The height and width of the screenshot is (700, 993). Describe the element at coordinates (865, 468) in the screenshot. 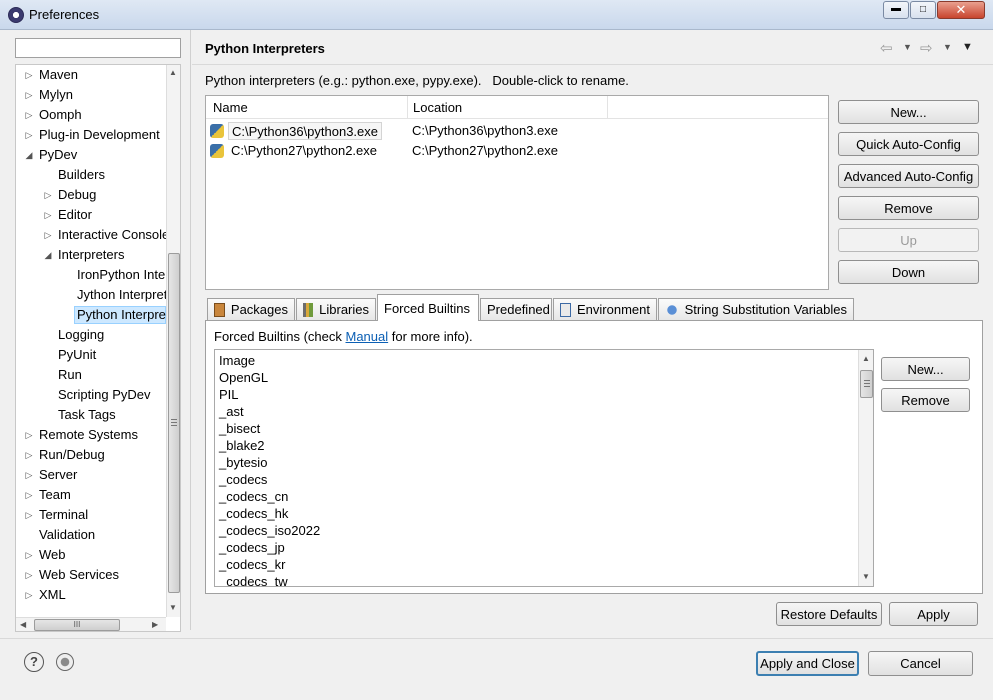

I see `builtins-vscrollbar: ▲ ▼` at that location.